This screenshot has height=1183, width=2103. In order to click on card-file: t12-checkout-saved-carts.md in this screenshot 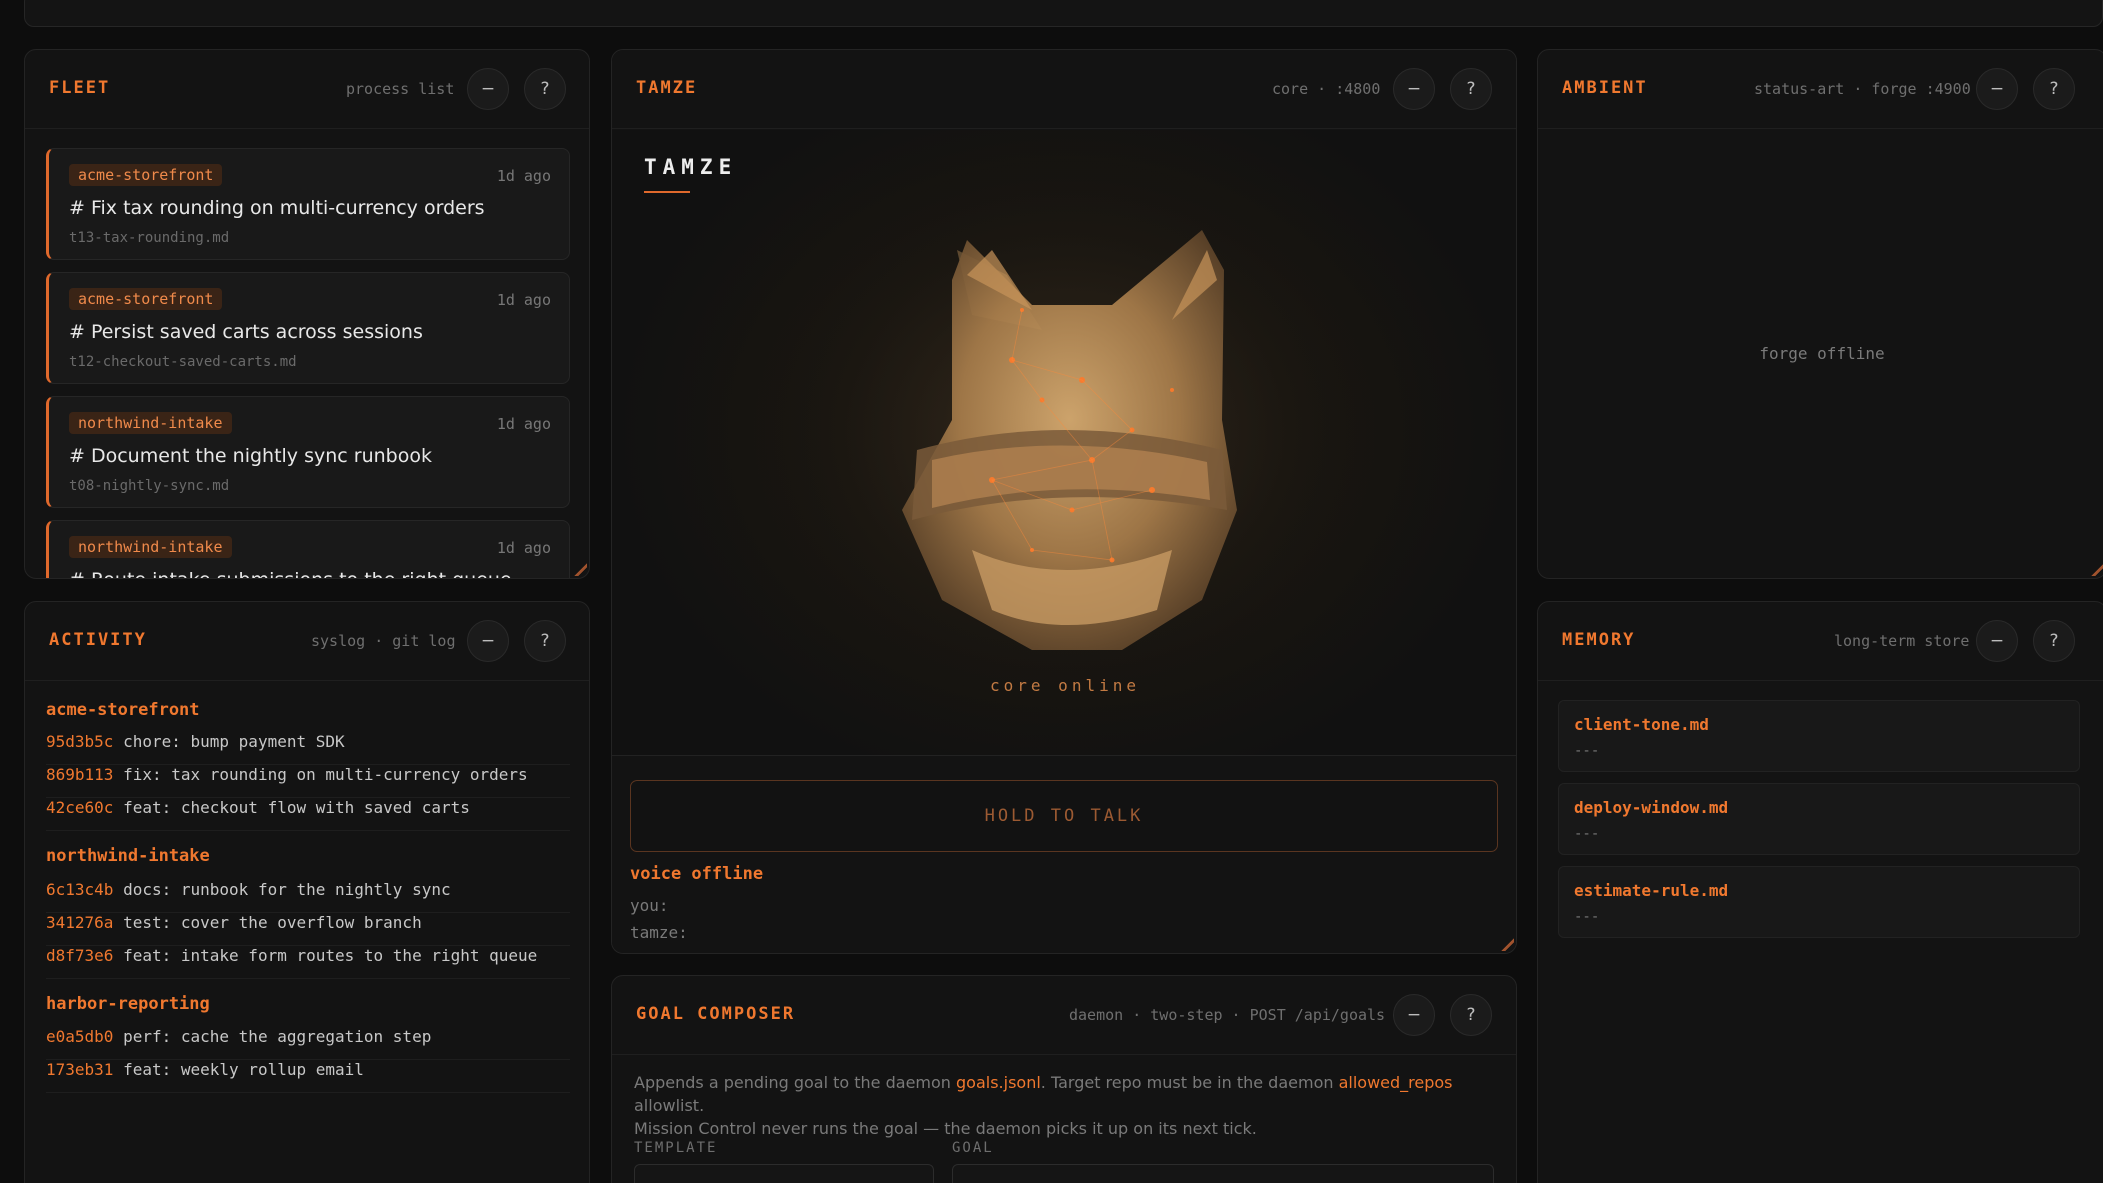, I will do `click(183, 362)`.